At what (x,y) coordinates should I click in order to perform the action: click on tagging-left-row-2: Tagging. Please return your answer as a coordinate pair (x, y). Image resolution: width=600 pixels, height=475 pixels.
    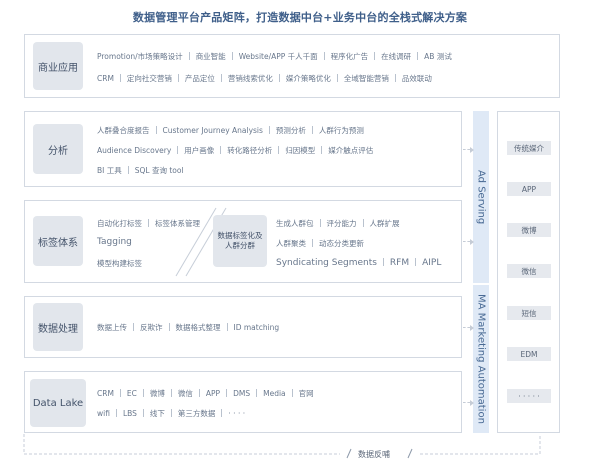
    Looking at the image, I should click on (114, 242).